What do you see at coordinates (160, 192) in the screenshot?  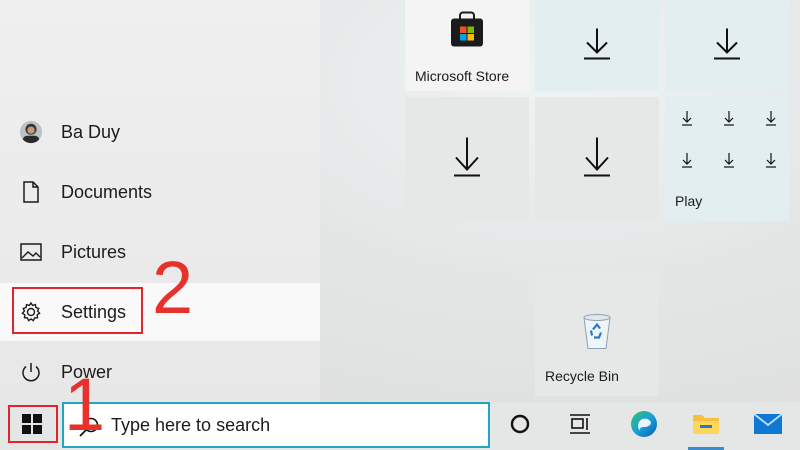 I see `start-item-documents: Documents` at bounding box center [160, 192].